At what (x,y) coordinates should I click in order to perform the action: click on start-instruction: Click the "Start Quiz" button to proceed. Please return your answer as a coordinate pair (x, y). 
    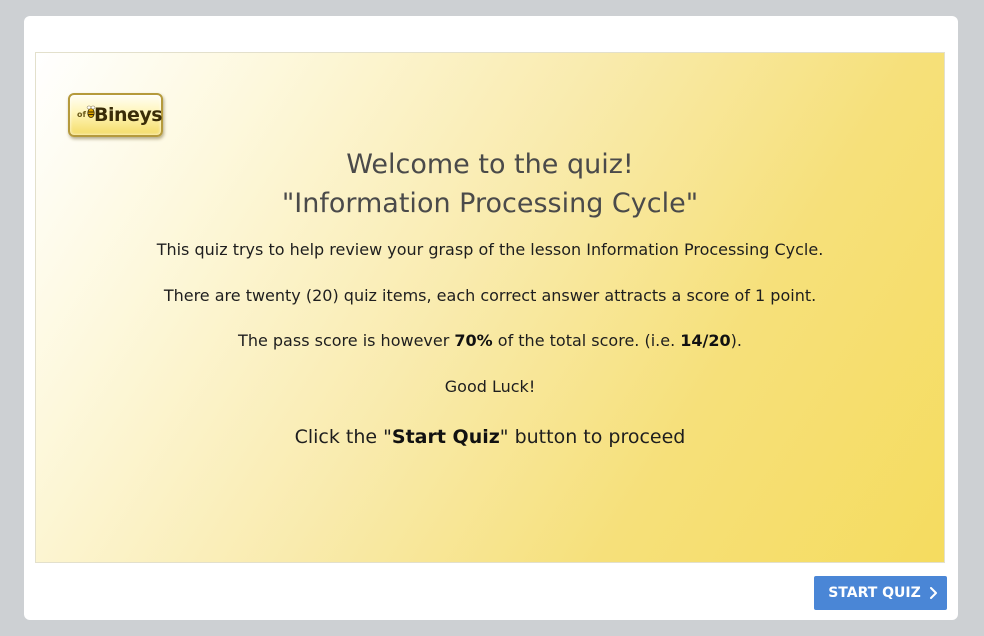
    Looking at the image, I should click on (490, 437).